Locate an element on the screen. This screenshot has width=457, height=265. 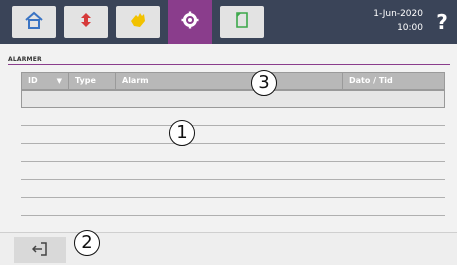
column-header-date: Dato / Tid is located at coordinates (393, 81).